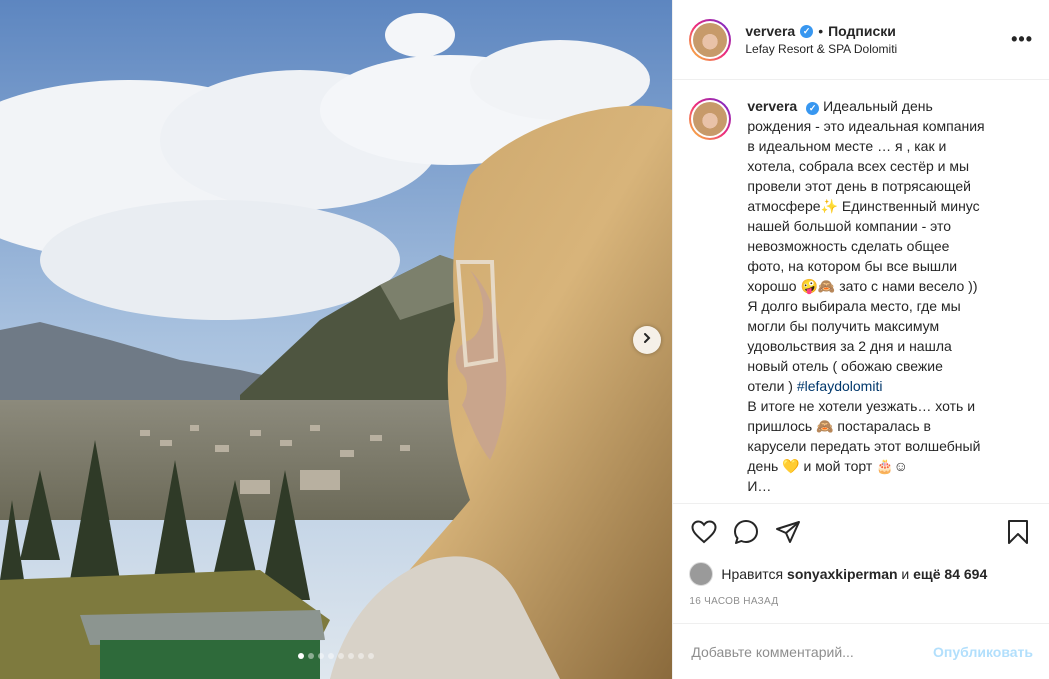  I want to click on caption-line: провели этот день в потрясающей, so click(859, 186).